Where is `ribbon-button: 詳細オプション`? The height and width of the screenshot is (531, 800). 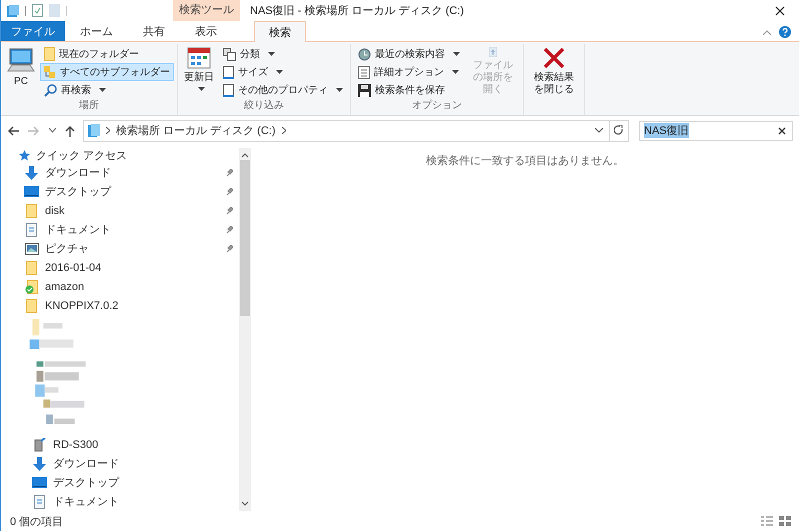 ribbon-button: 詳細オプション is located at coordinates (409, 72).